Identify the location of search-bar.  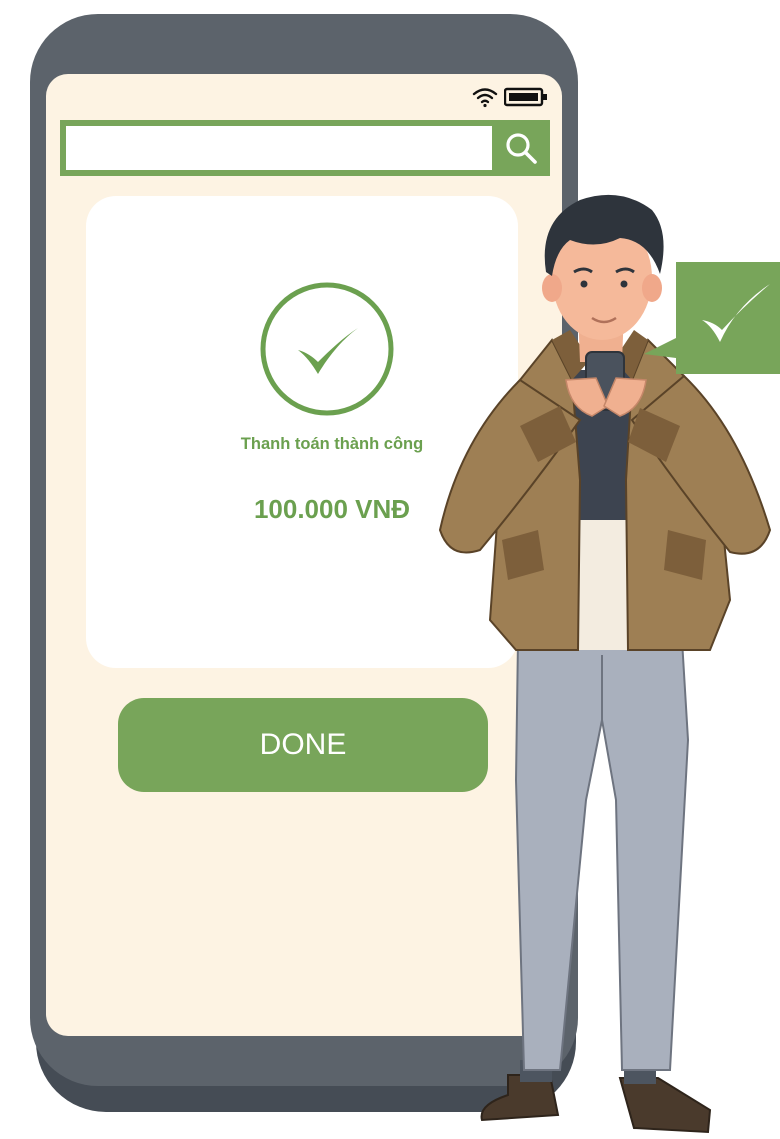
(305, 148).